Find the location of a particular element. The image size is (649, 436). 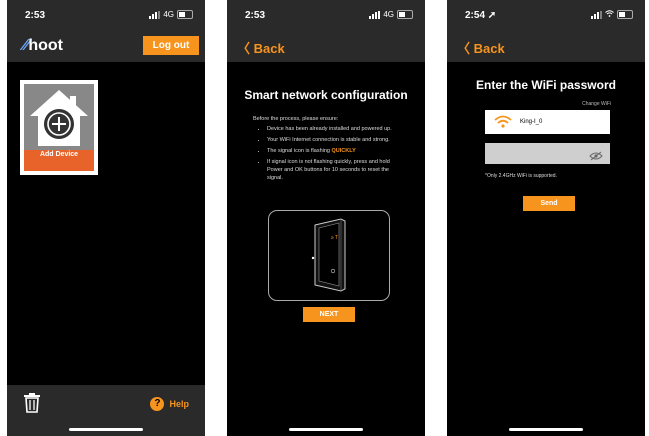

location-arrow-icon: ➚ is located at coordinates (492, 15).